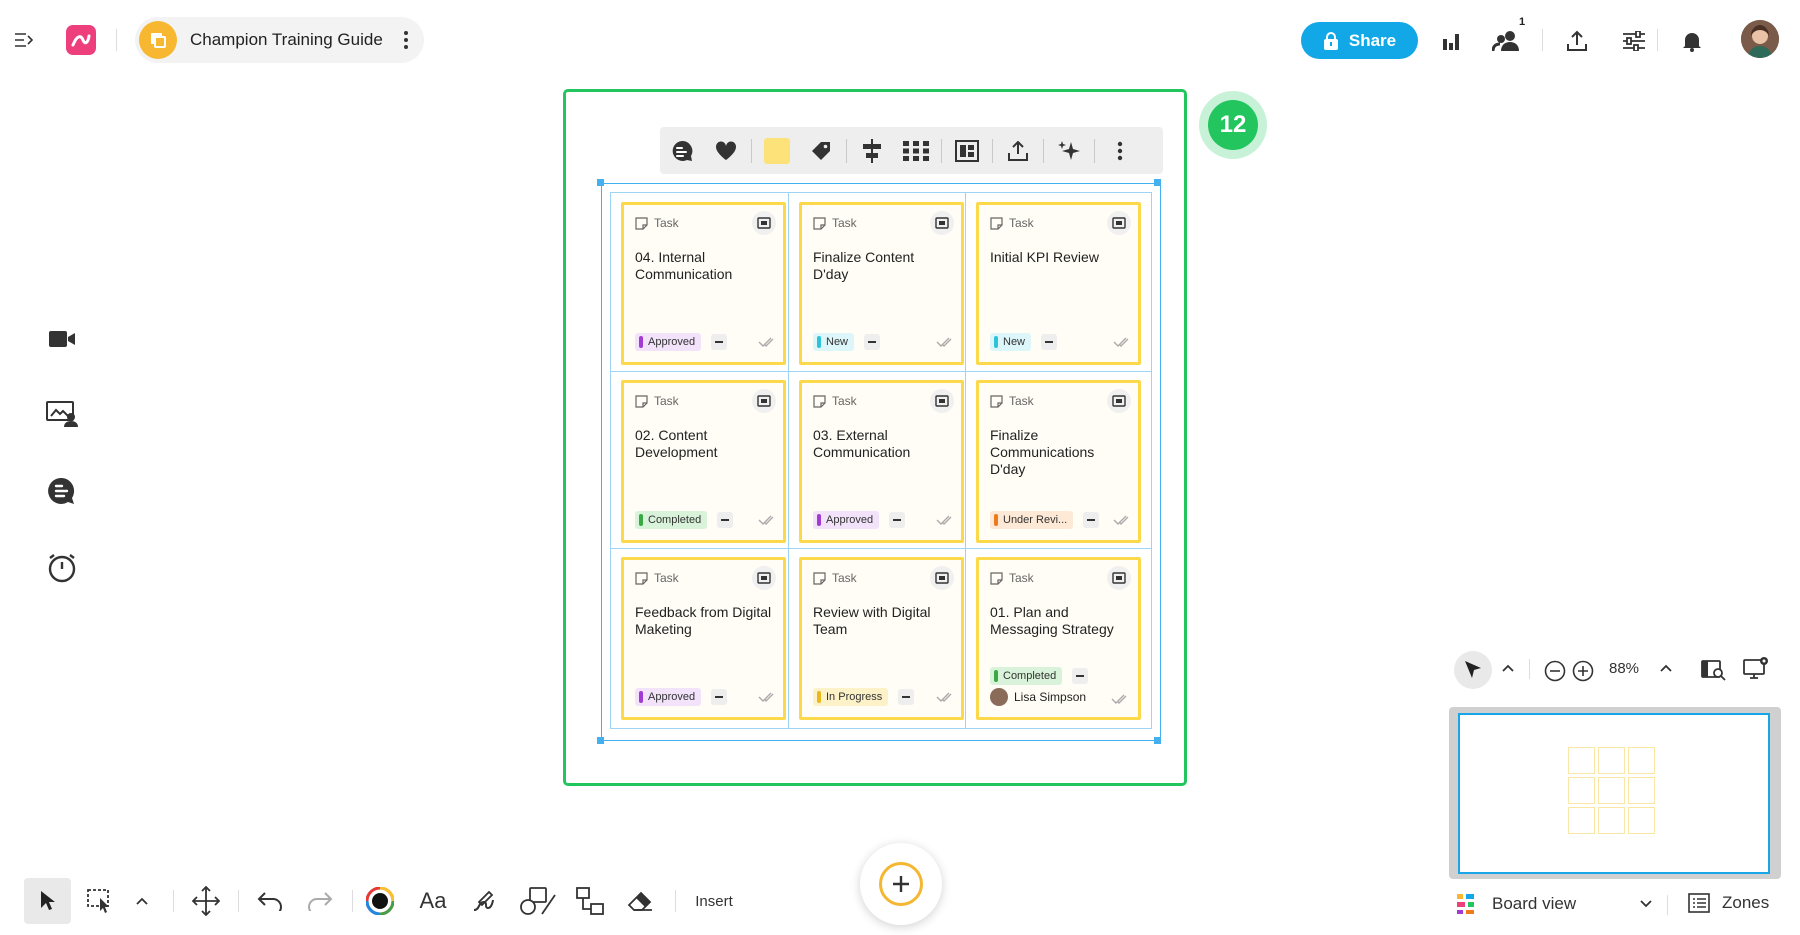 The height and width of the screenshot is (935, 1800). What do you see at coordinates (682, 150) in the screenshot?
I see `comment-button` at bounding box center [682, 150].